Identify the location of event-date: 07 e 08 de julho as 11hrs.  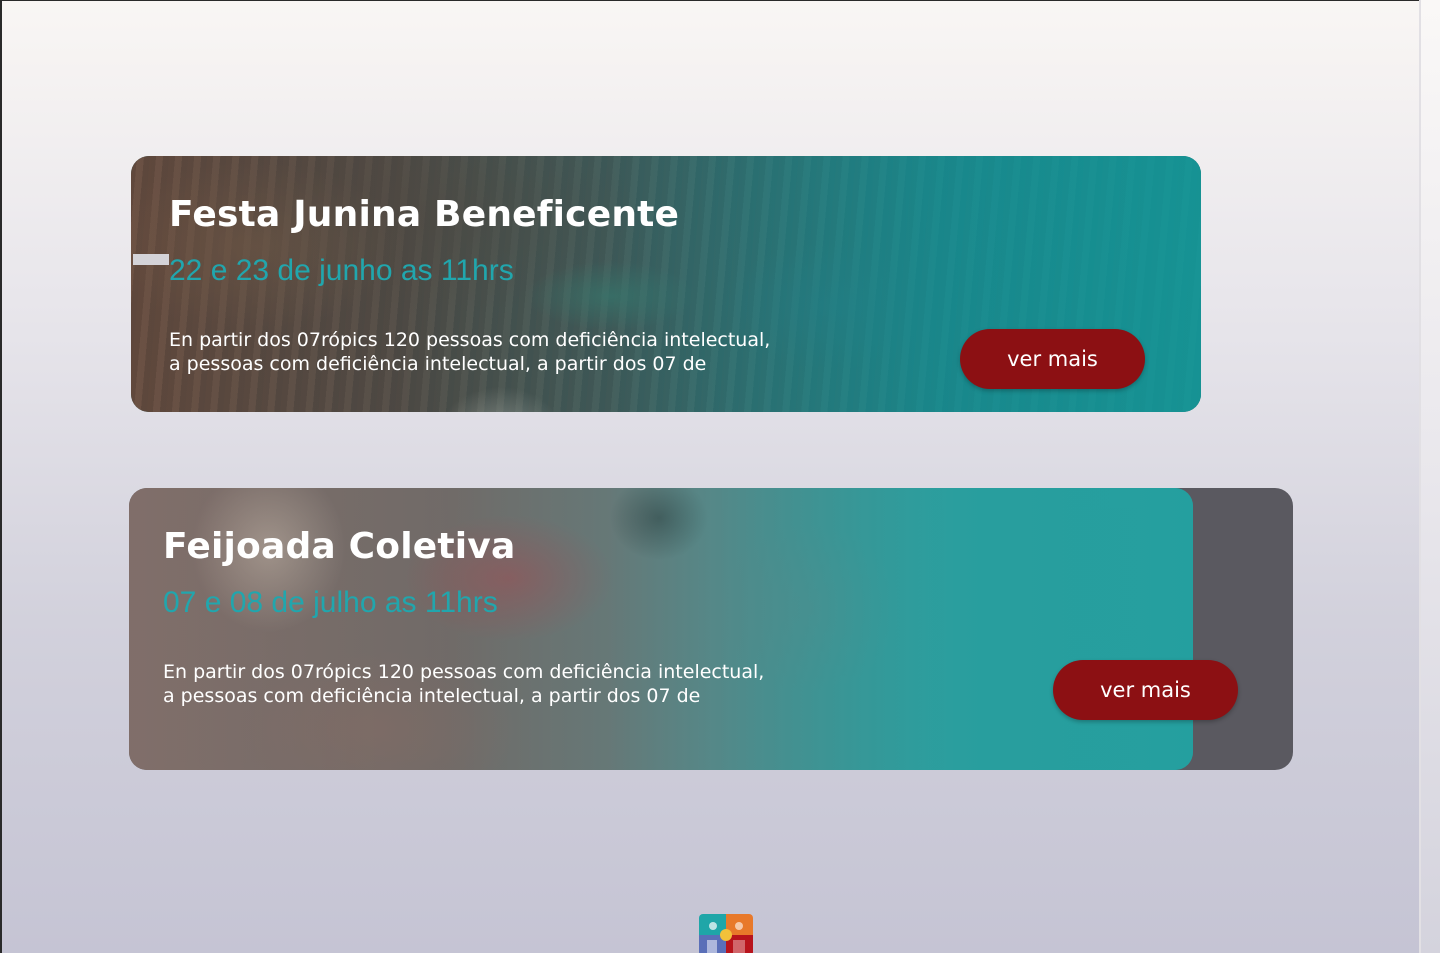
(330, 602).